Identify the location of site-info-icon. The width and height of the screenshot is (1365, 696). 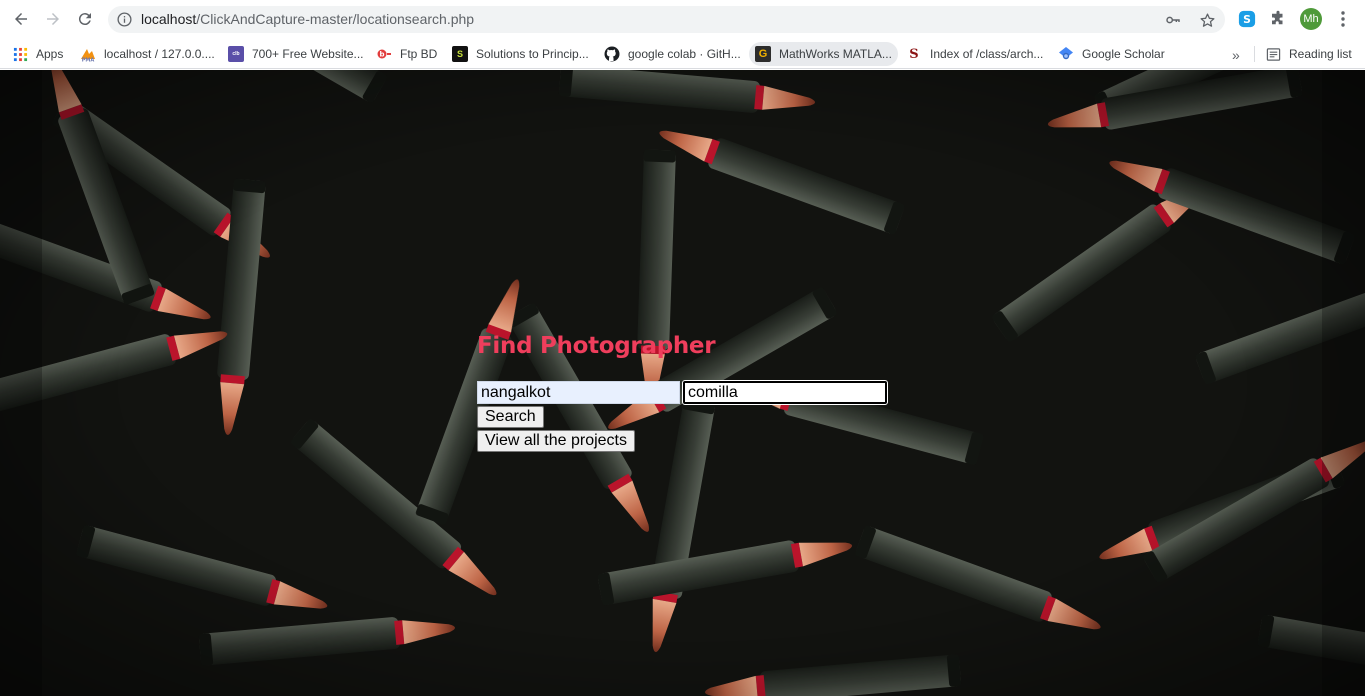
(124, 19).